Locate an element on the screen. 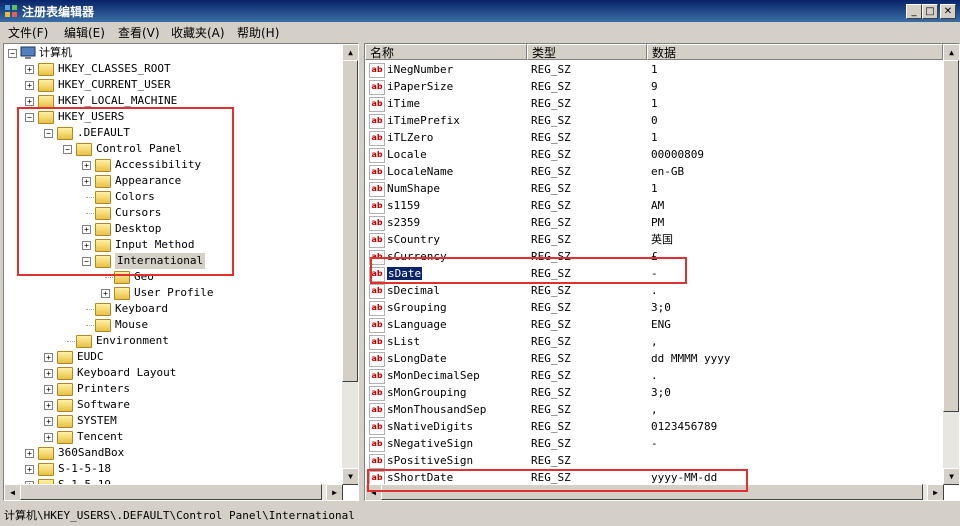 The height and width of the screenshot is (526, 960). values-vertical-scrollbar: ▲ ▼ is located at coordinates (951, 264).